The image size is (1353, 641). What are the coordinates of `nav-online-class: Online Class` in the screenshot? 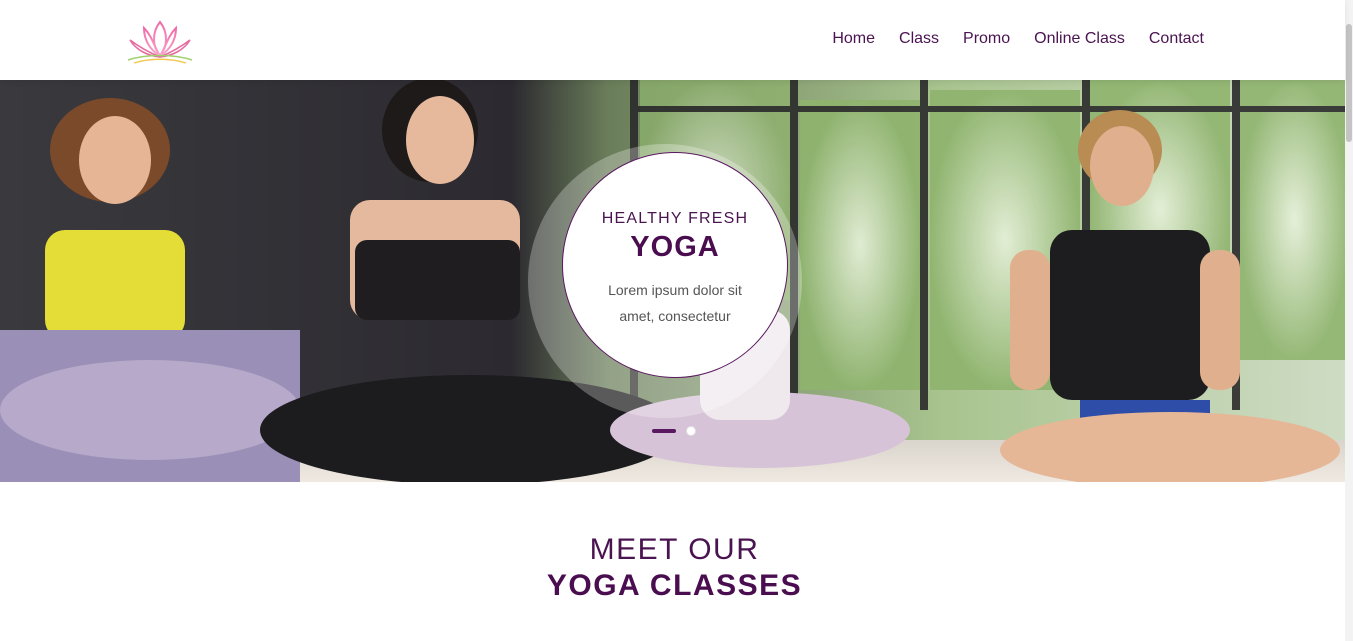 It's located at (1079, 39).